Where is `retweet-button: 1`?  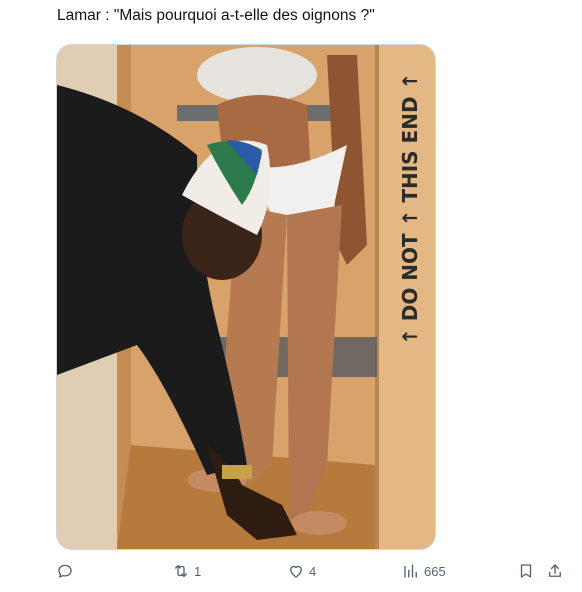
retweet-button: 1 is located at coordinates (186, 571).